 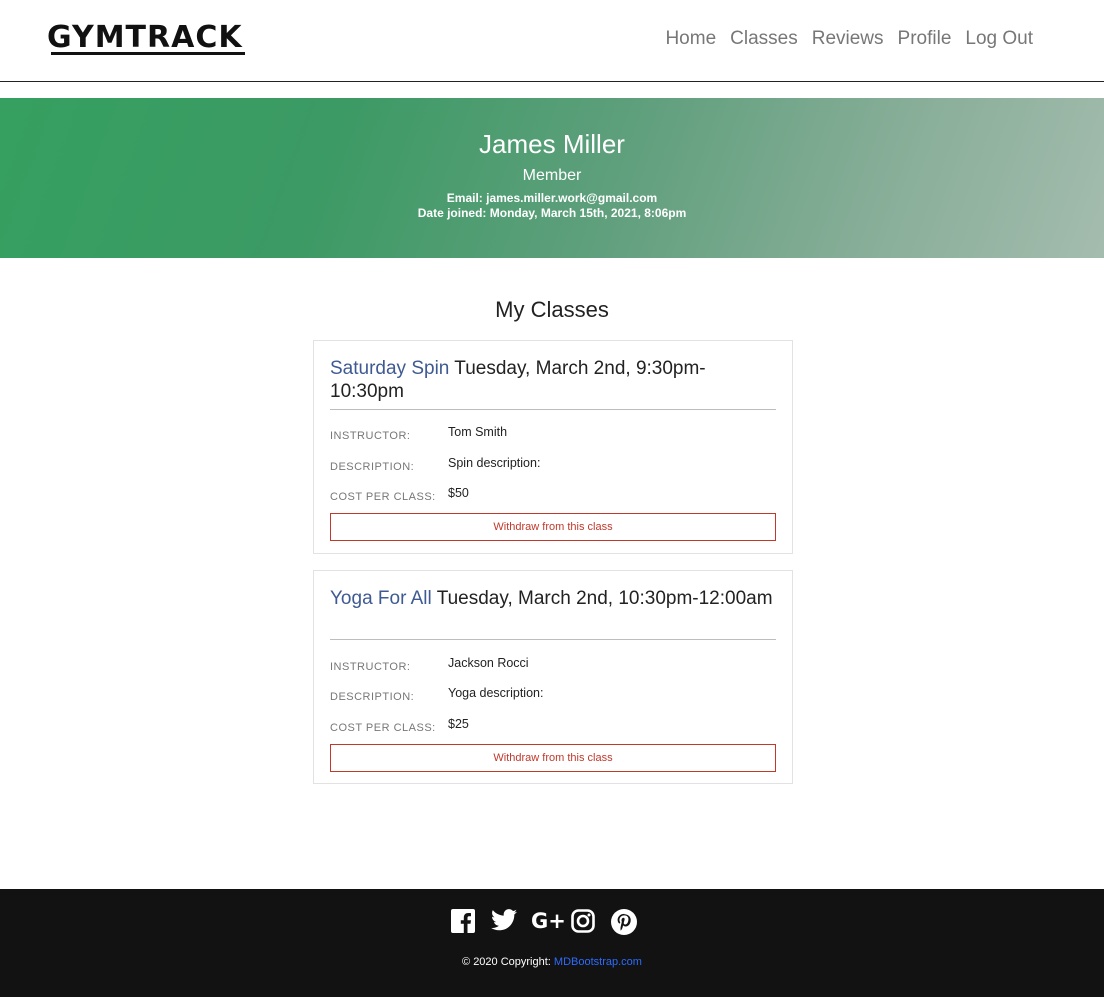 What do you see at coordinates (999, 39) in the screenshot?
I see `nav-logout-link: Log Out` at bounding box center [999, 39].